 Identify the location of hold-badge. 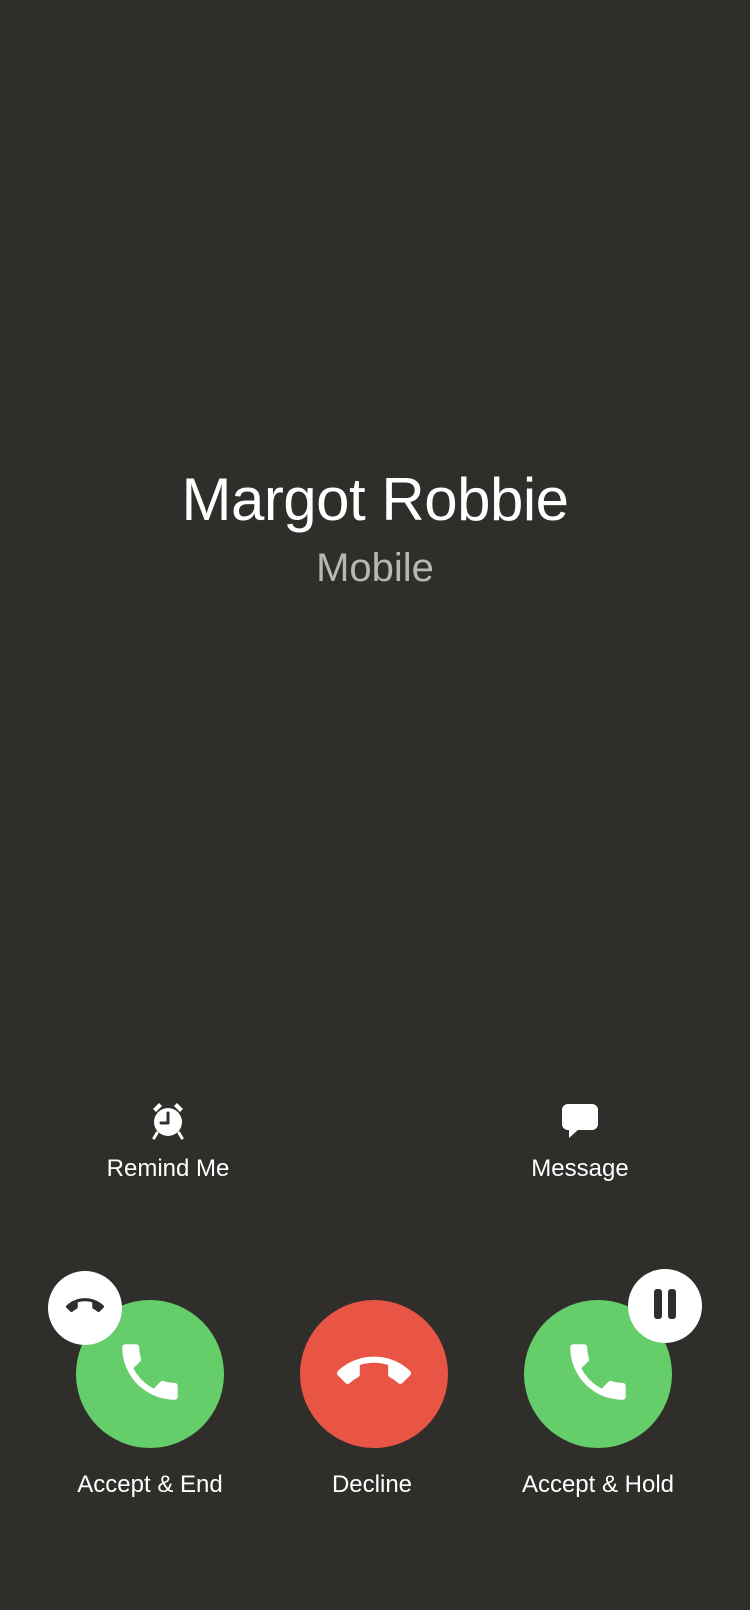
(665, 1306).